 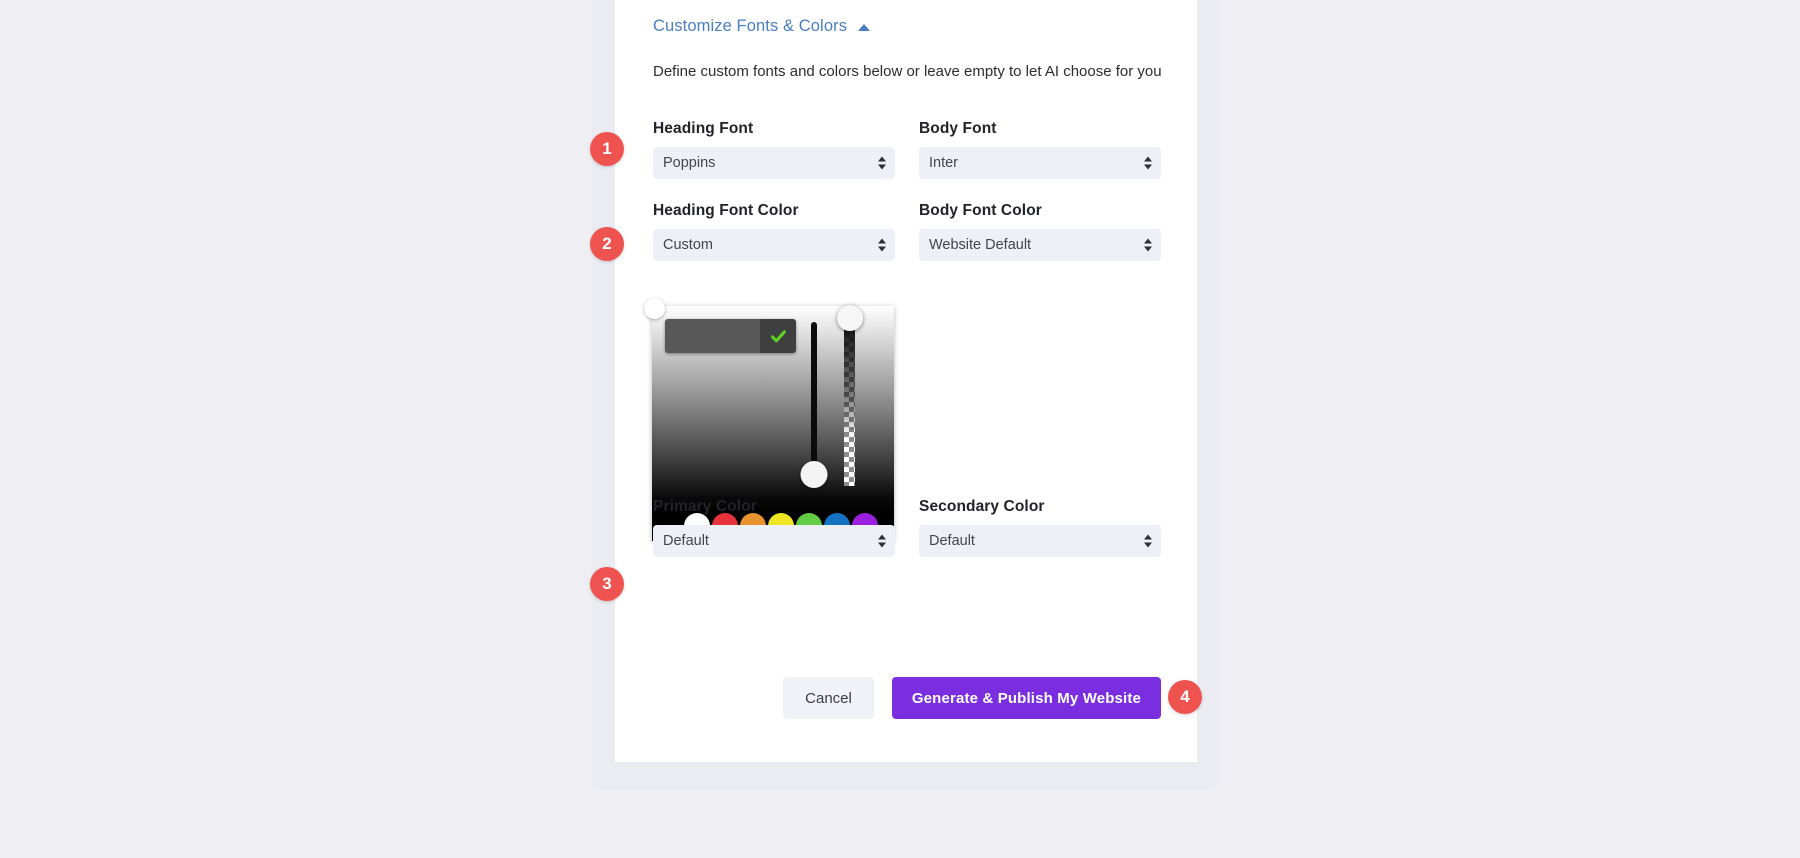 I want to click on heading-font-field: Heading Font Poppins, so click(x=774, y=149).